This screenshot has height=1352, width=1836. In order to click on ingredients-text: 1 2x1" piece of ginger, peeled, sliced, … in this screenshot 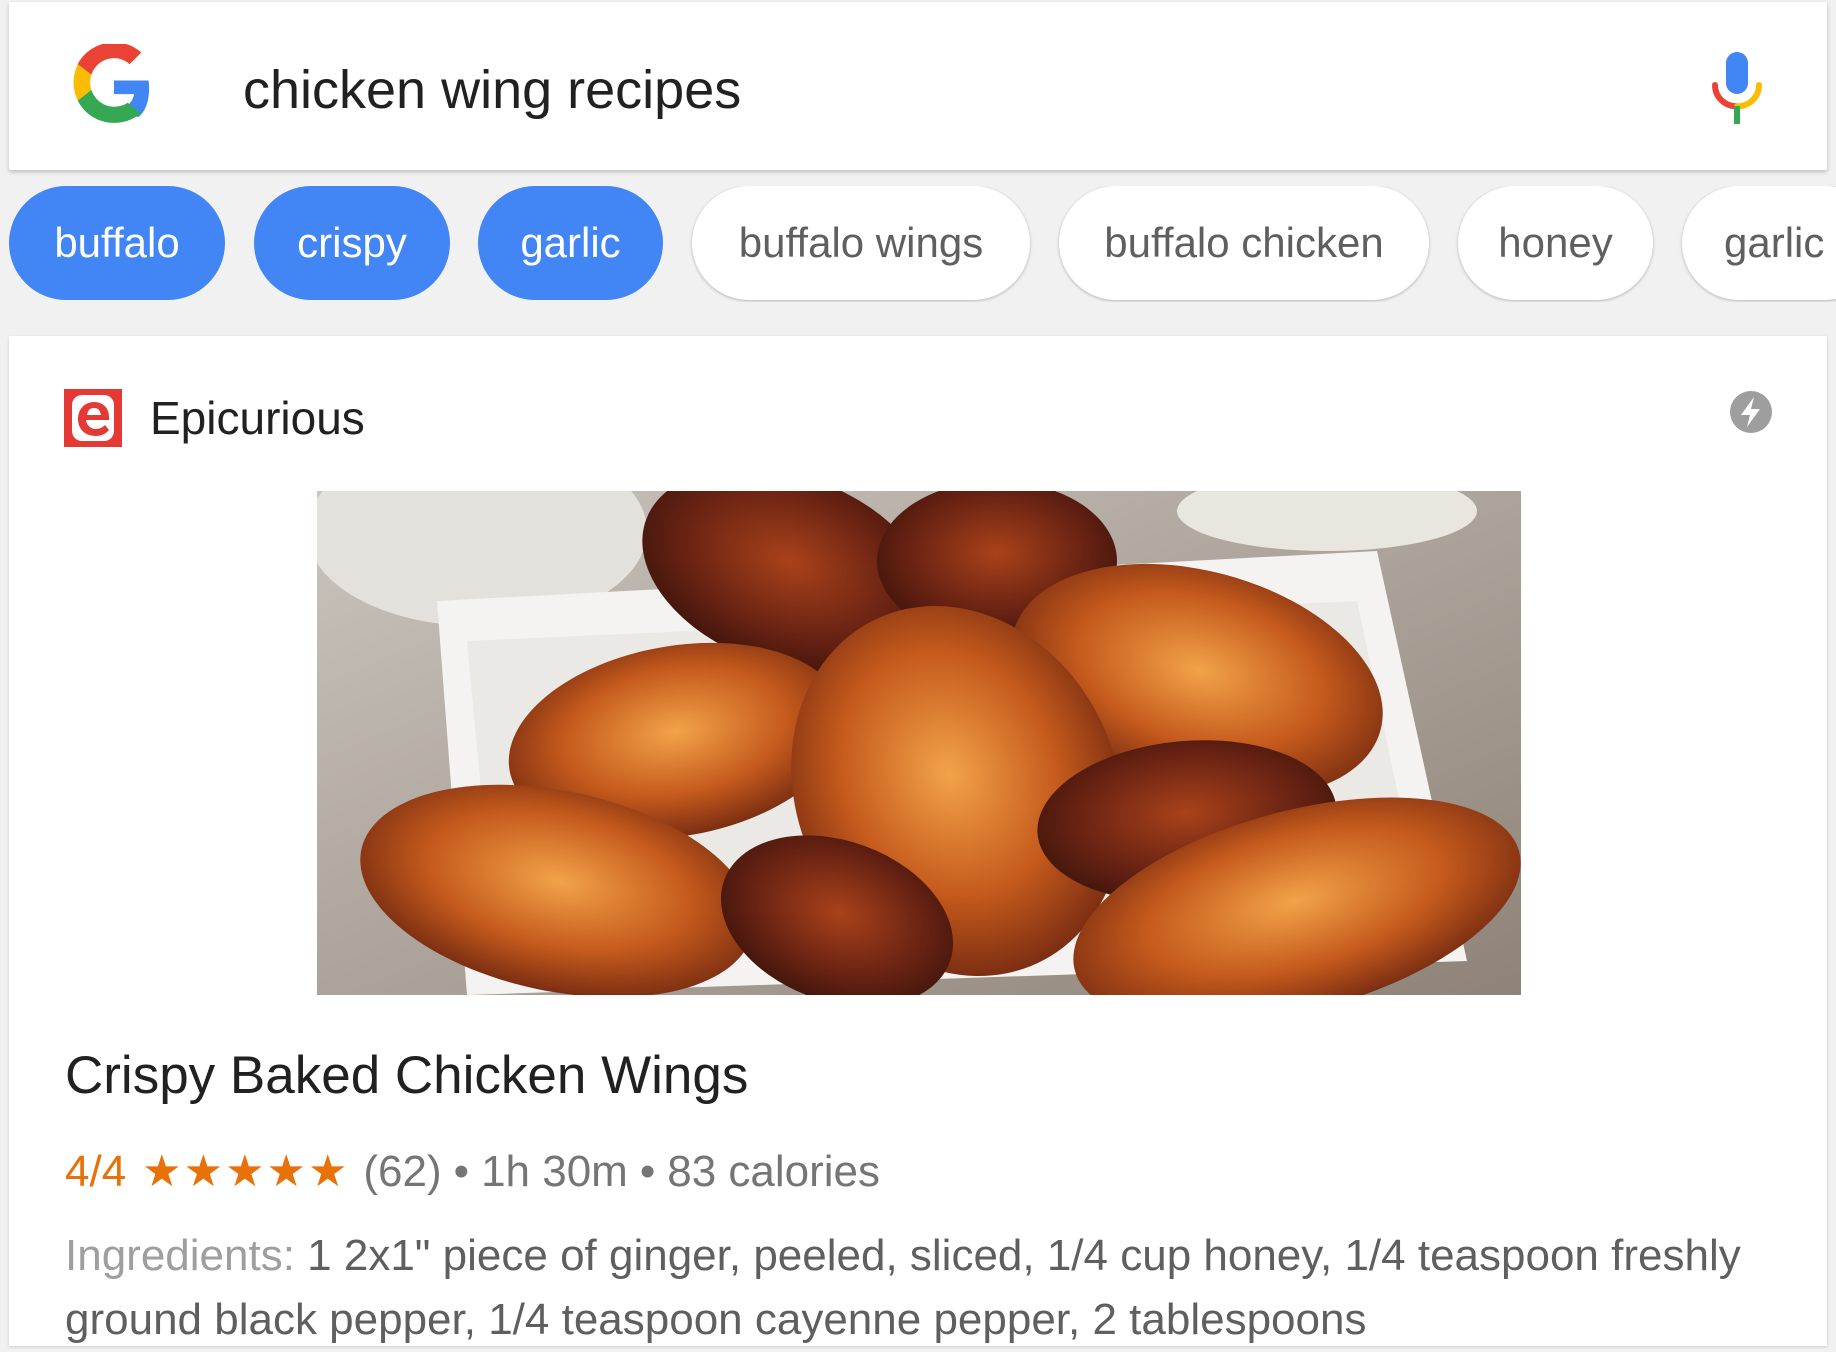, I will do `click(903, 1287)`.